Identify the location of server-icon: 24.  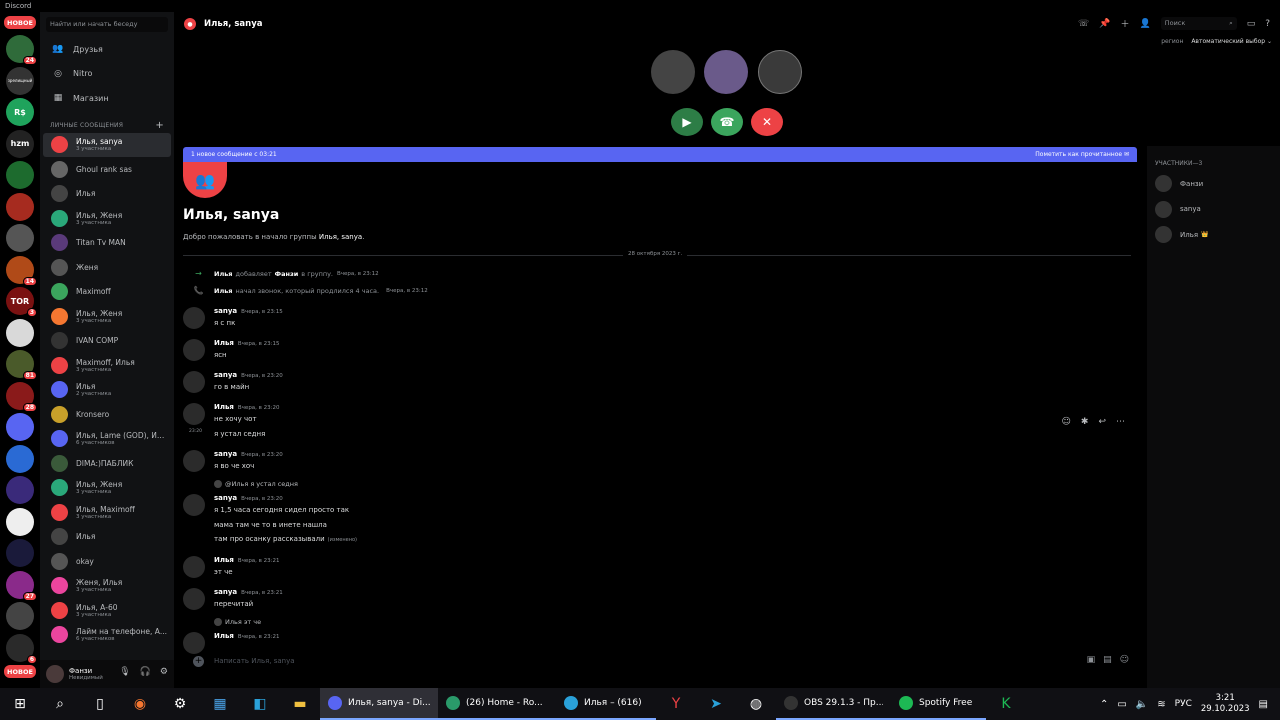
(21, 50).